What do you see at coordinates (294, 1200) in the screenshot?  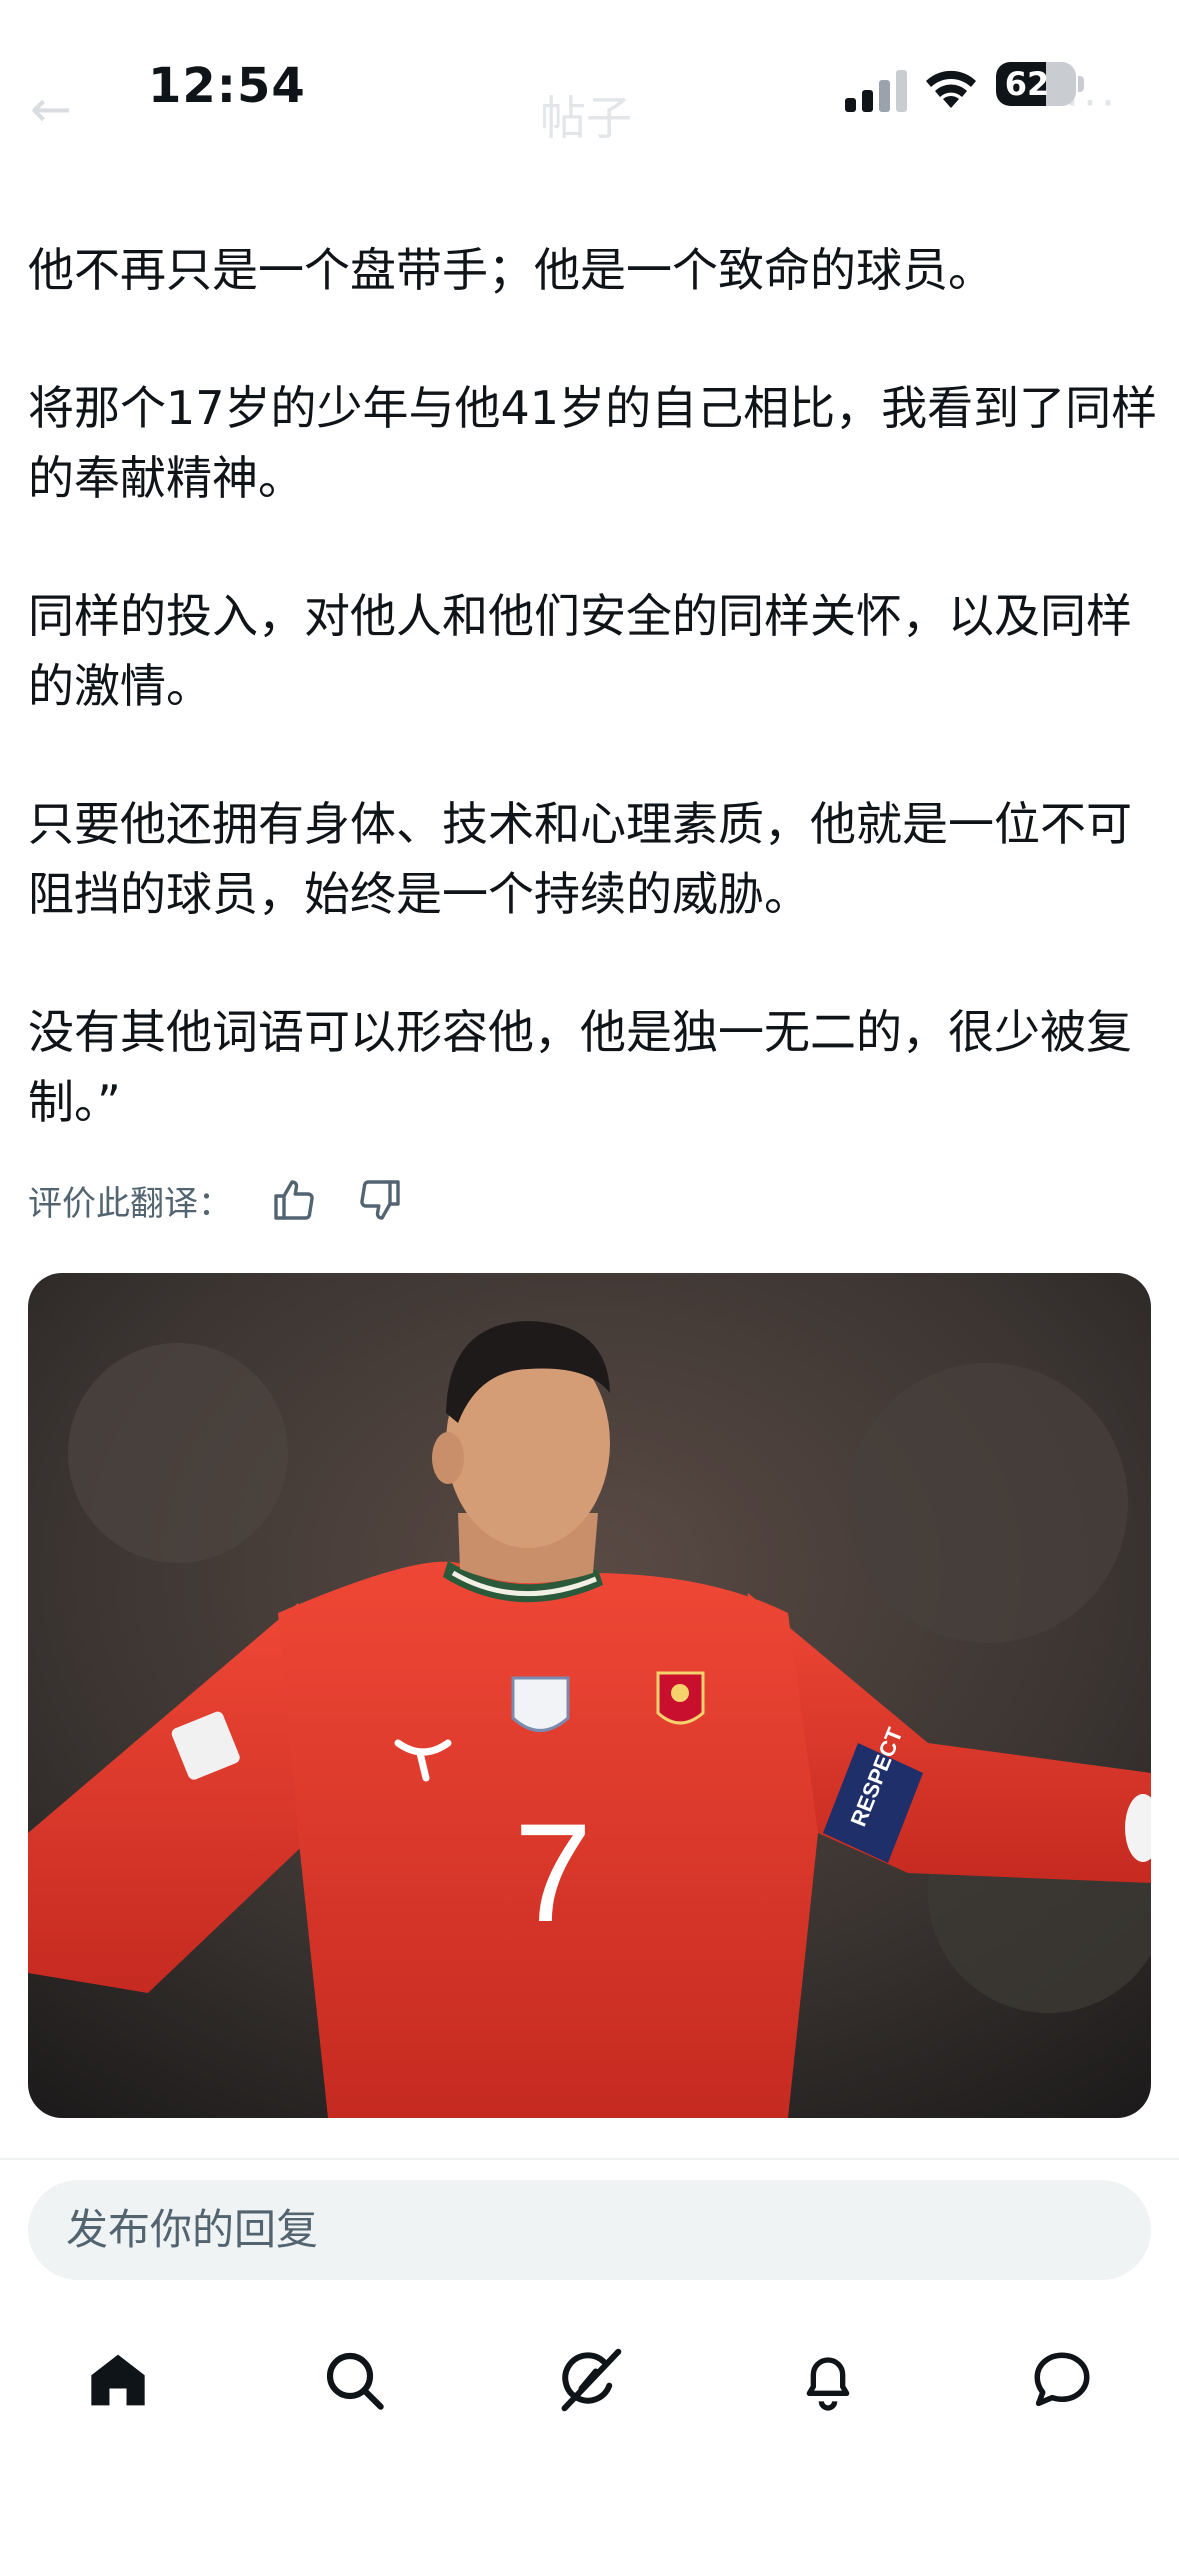 I see `thumbs-up-icon` at bounding box center [294, 1200].